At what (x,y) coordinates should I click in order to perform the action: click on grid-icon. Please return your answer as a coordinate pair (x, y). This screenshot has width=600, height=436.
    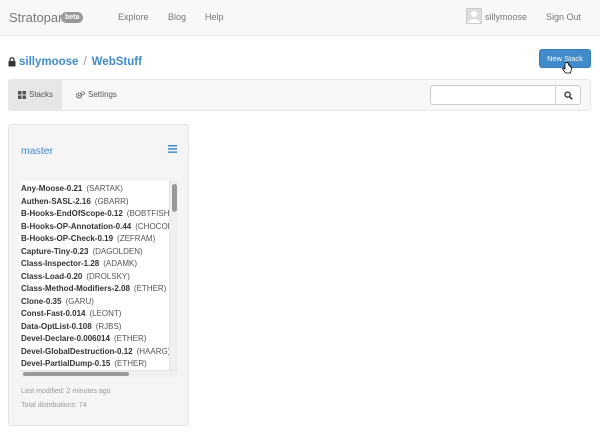
    Looking at the image, I should click on (22, 95).